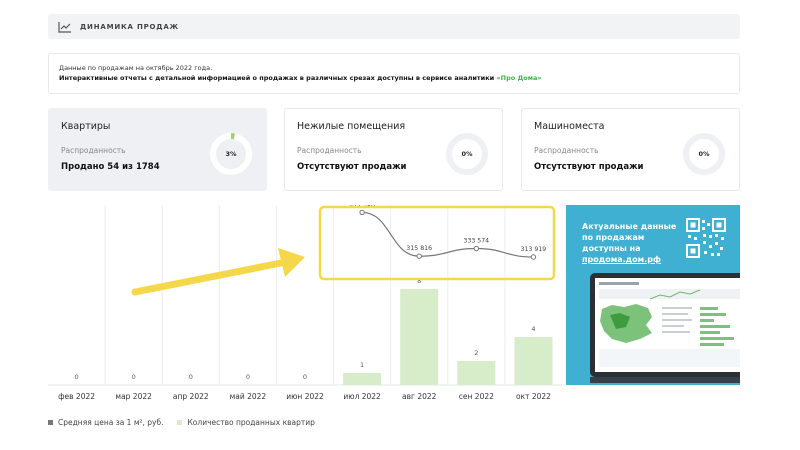  Describe the element at coordinates (476, 353) in the screenshot. I see `bar-value-label: 2` at that location.